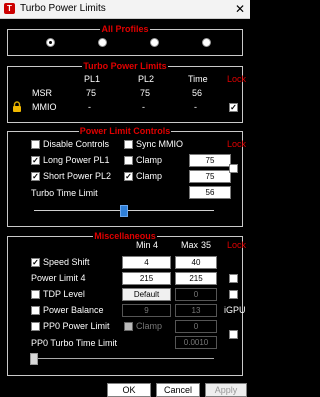 The width and height of the screenshot is (320, 397). Describe the element at coordinates (63, 8) in the screenshot. I see `window-title: Turbo Power Limits` at that location.